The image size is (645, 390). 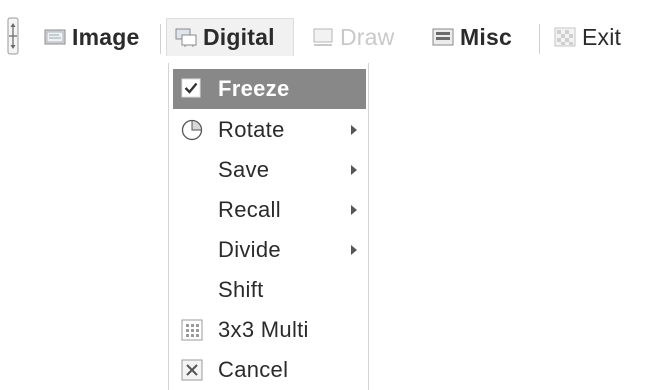 I want to click on menu-item-recall: Recall, so click(x=269, y=210).